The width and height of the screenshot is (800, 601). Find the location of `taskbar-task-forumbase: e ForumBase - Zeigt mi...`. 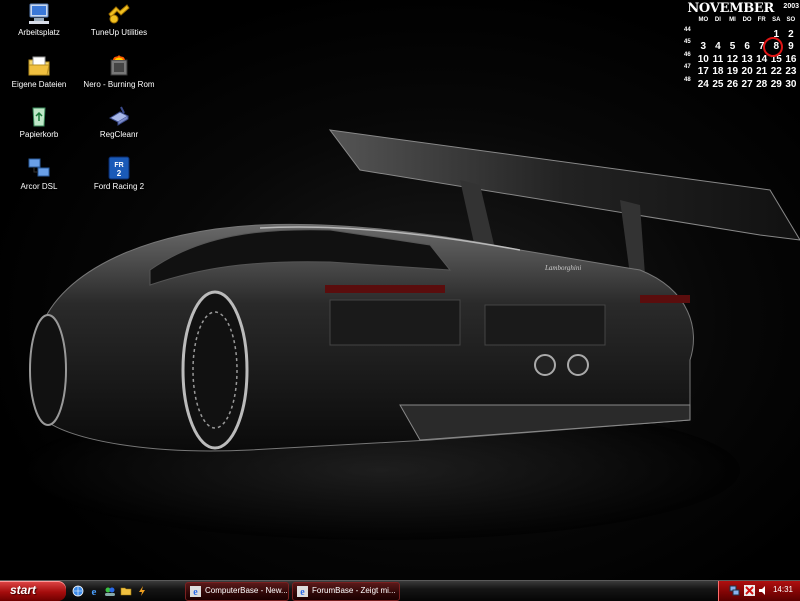

taskbar-task-forumbase: e ForumBase - Zeigt mi... is located at coordinates (346, 591).